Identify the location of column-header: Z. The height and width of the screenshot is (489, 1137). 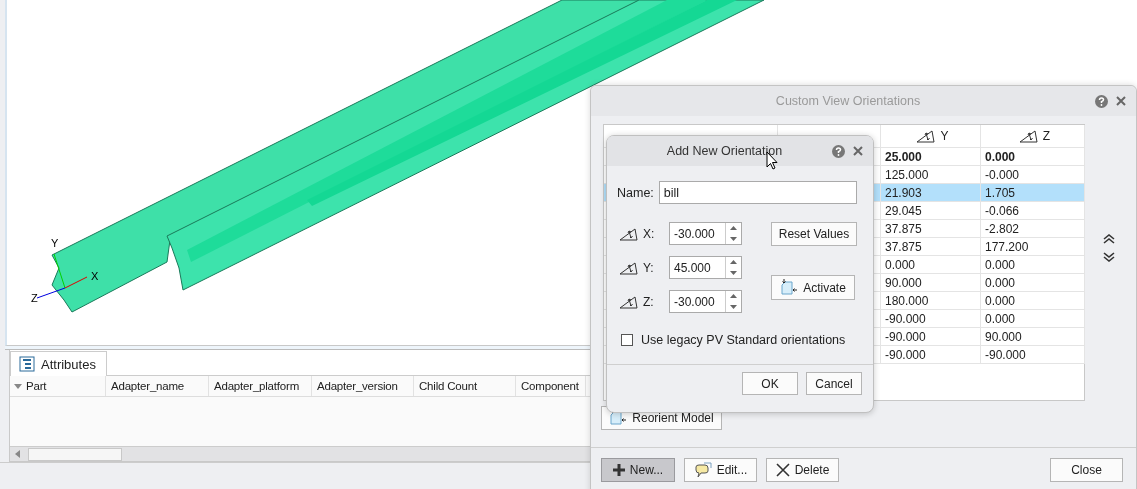
(1033, 136).